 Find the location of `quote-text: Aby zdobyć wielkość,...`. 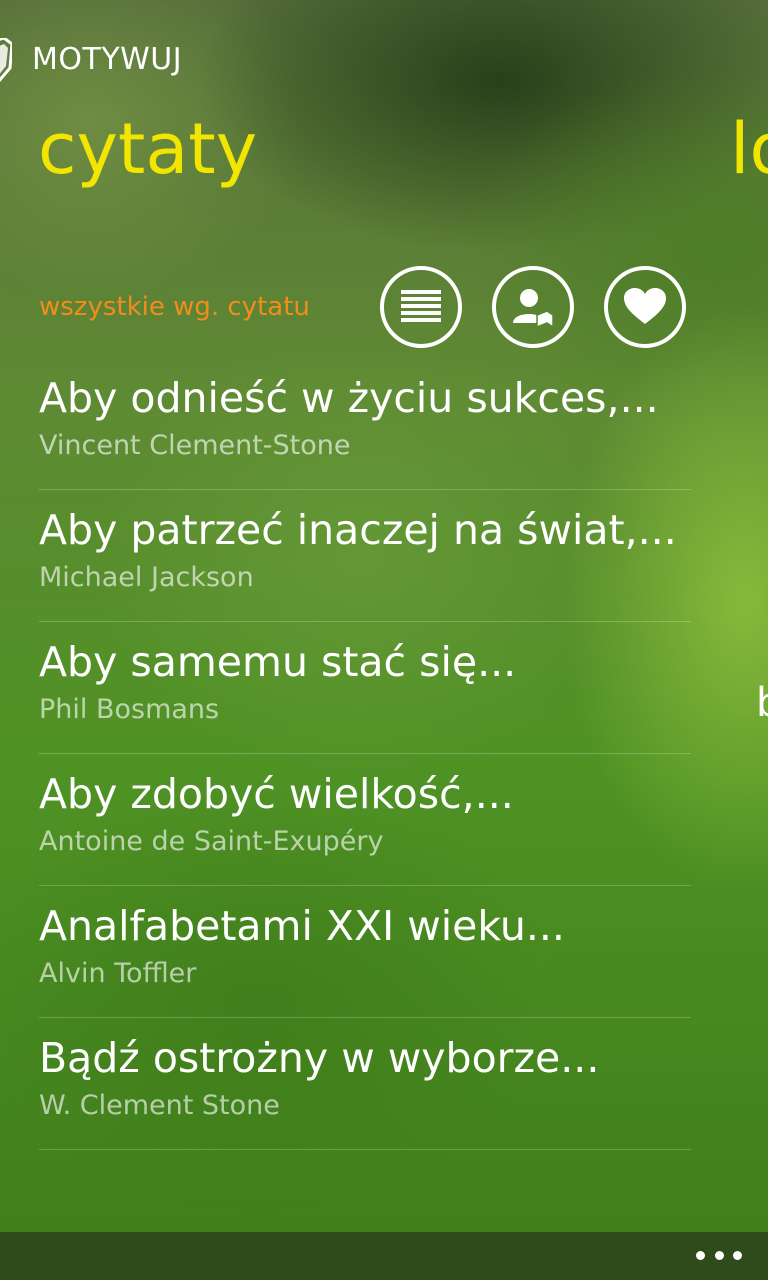

quote-text: Aby zdobyć wielkość,... is located at coordinates (276, 794).